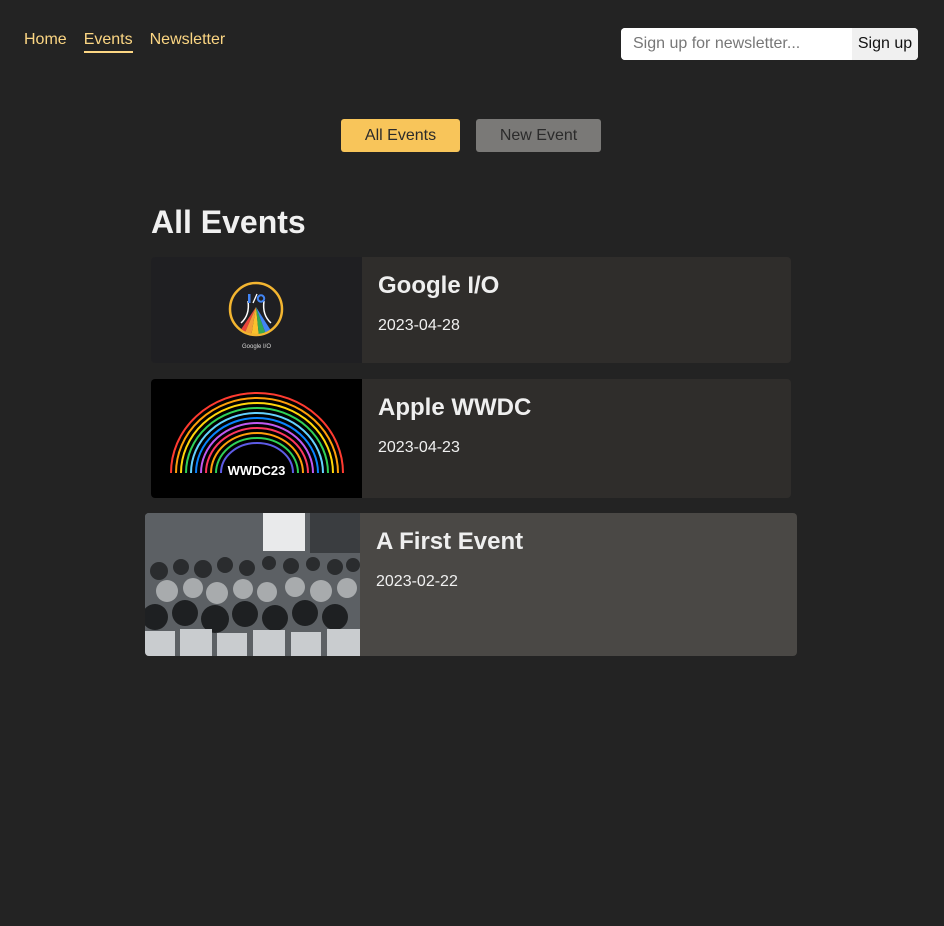 Image resolution: width=944 pixels, height=926 pixels. I want to click on main-header: Home Events Newsletter Sign up, so click(472, 40).